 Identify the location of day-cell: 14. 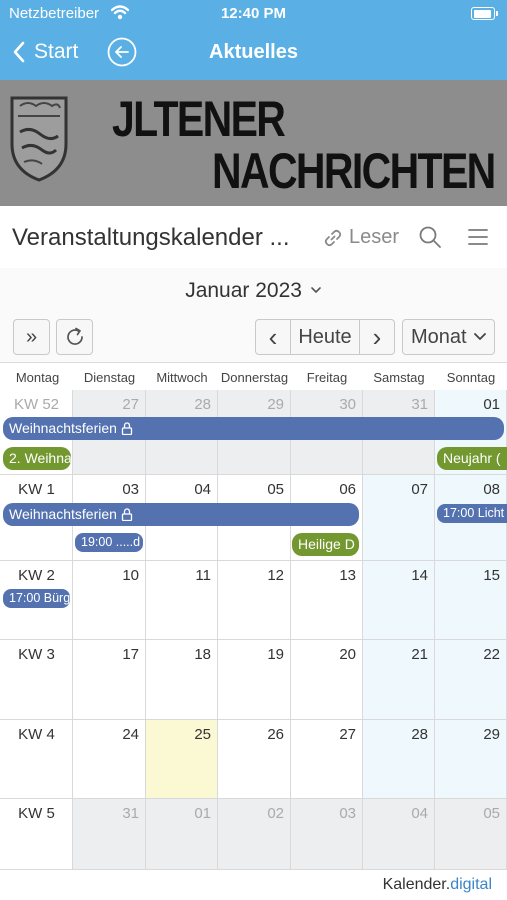
(399, 600).